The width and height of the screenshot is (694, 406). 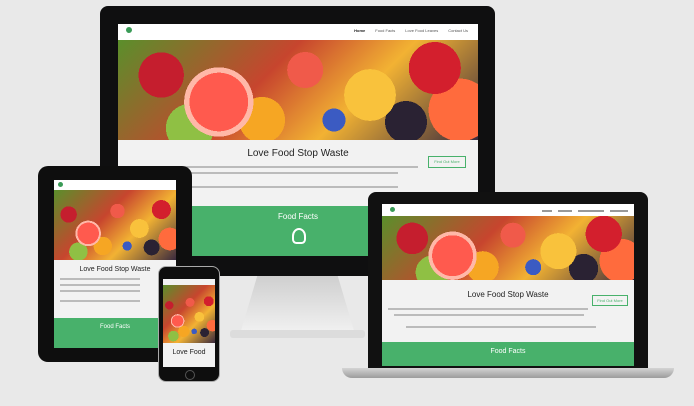 I want to click on laptop-cta-button: Find Out More, so click(x=610, y=300).